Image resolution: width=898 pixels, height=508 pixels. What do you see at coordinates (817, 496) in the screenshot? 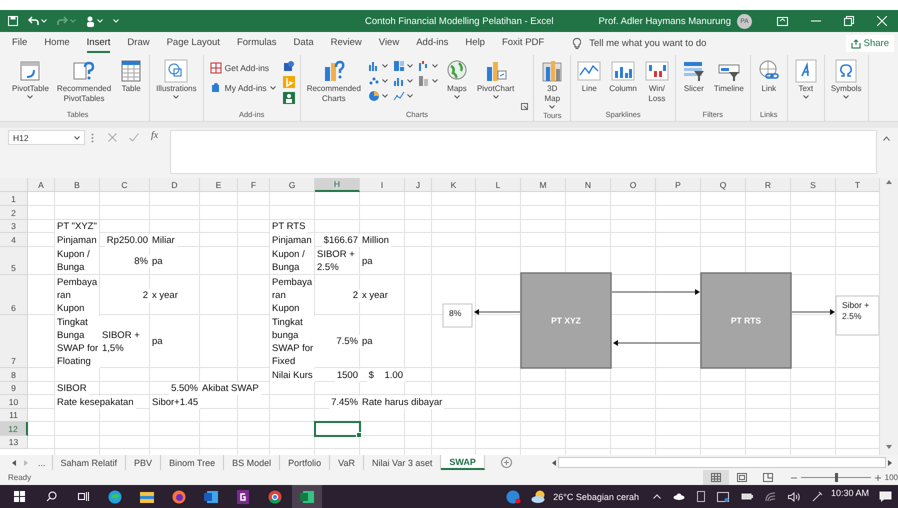
I see `pen-icon` at bounding box center [817, 496].